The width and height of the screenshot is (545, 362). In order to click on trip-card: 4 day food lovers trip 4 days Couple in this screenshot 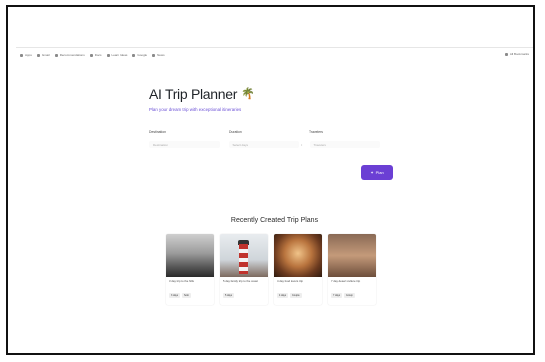, I will do `click(298, 269)`.